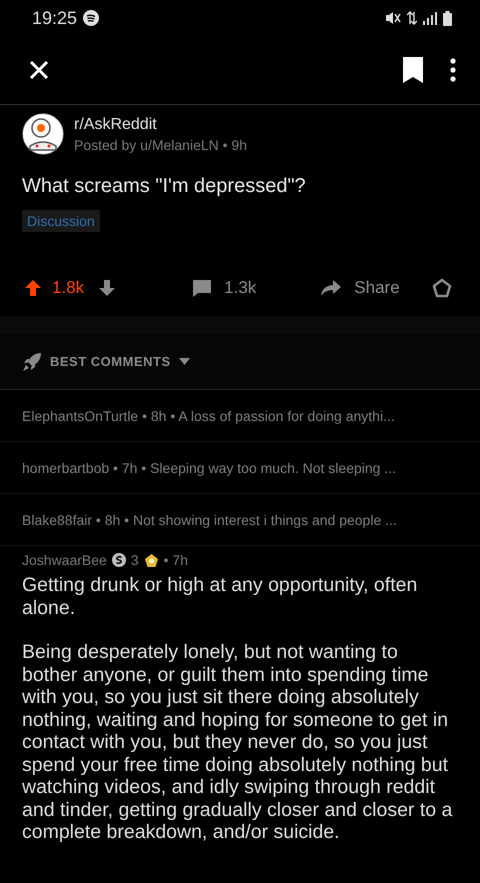 This screenshot has width=480, height=883. I want to click on award-icon, so click(442, 288).